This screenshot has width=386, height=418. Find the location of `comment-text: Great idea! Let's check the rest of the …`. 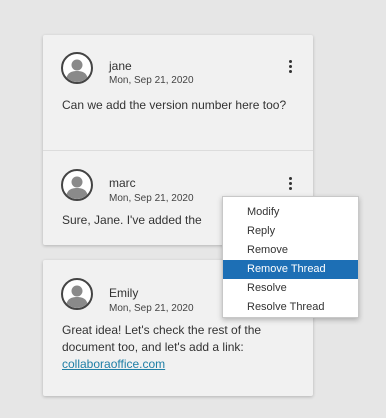

comment-text: Great idea! Let's check the rest of the … is located at coordinates (180, 347).